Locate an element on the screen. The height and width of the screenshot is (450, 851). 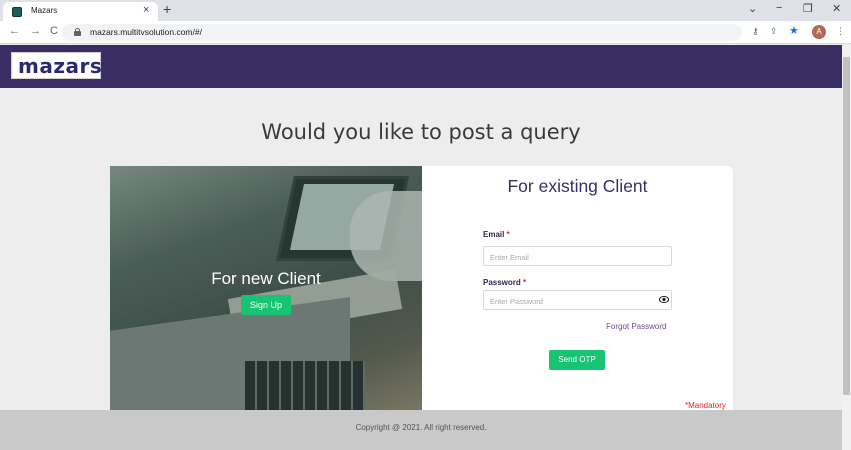
email-placeholder: Enter Email is located at coordinates (509, 257).